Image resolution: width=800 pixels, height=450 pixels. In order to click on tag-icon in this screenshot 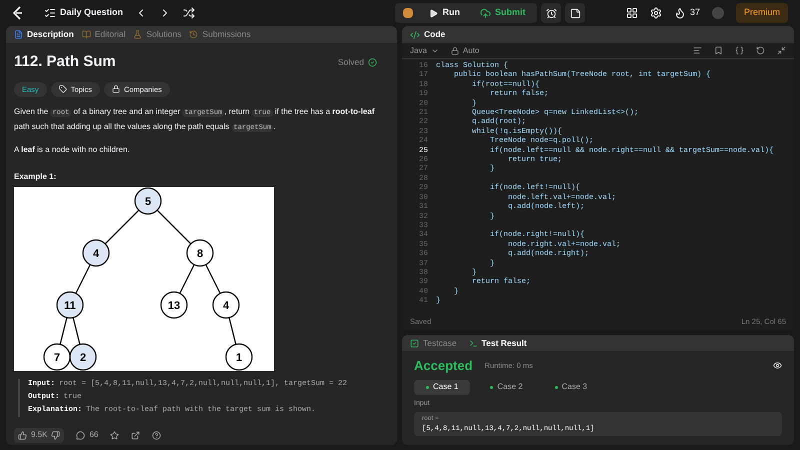, I will do `click(62, 89)`.